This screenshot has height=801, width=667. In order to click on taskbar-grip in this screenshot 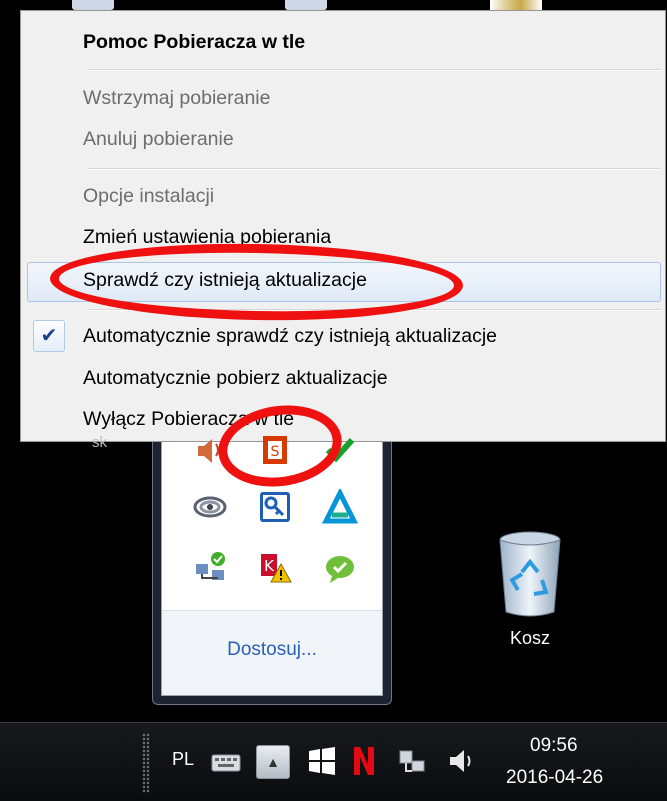, I will do `click(146, 763)`.